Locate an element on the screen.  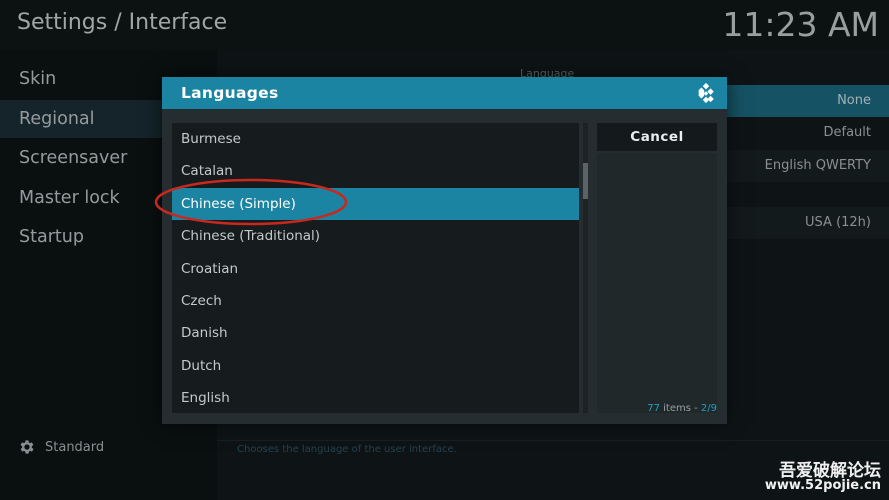
dialog-title: Languages is located at coordinates (230, 93).